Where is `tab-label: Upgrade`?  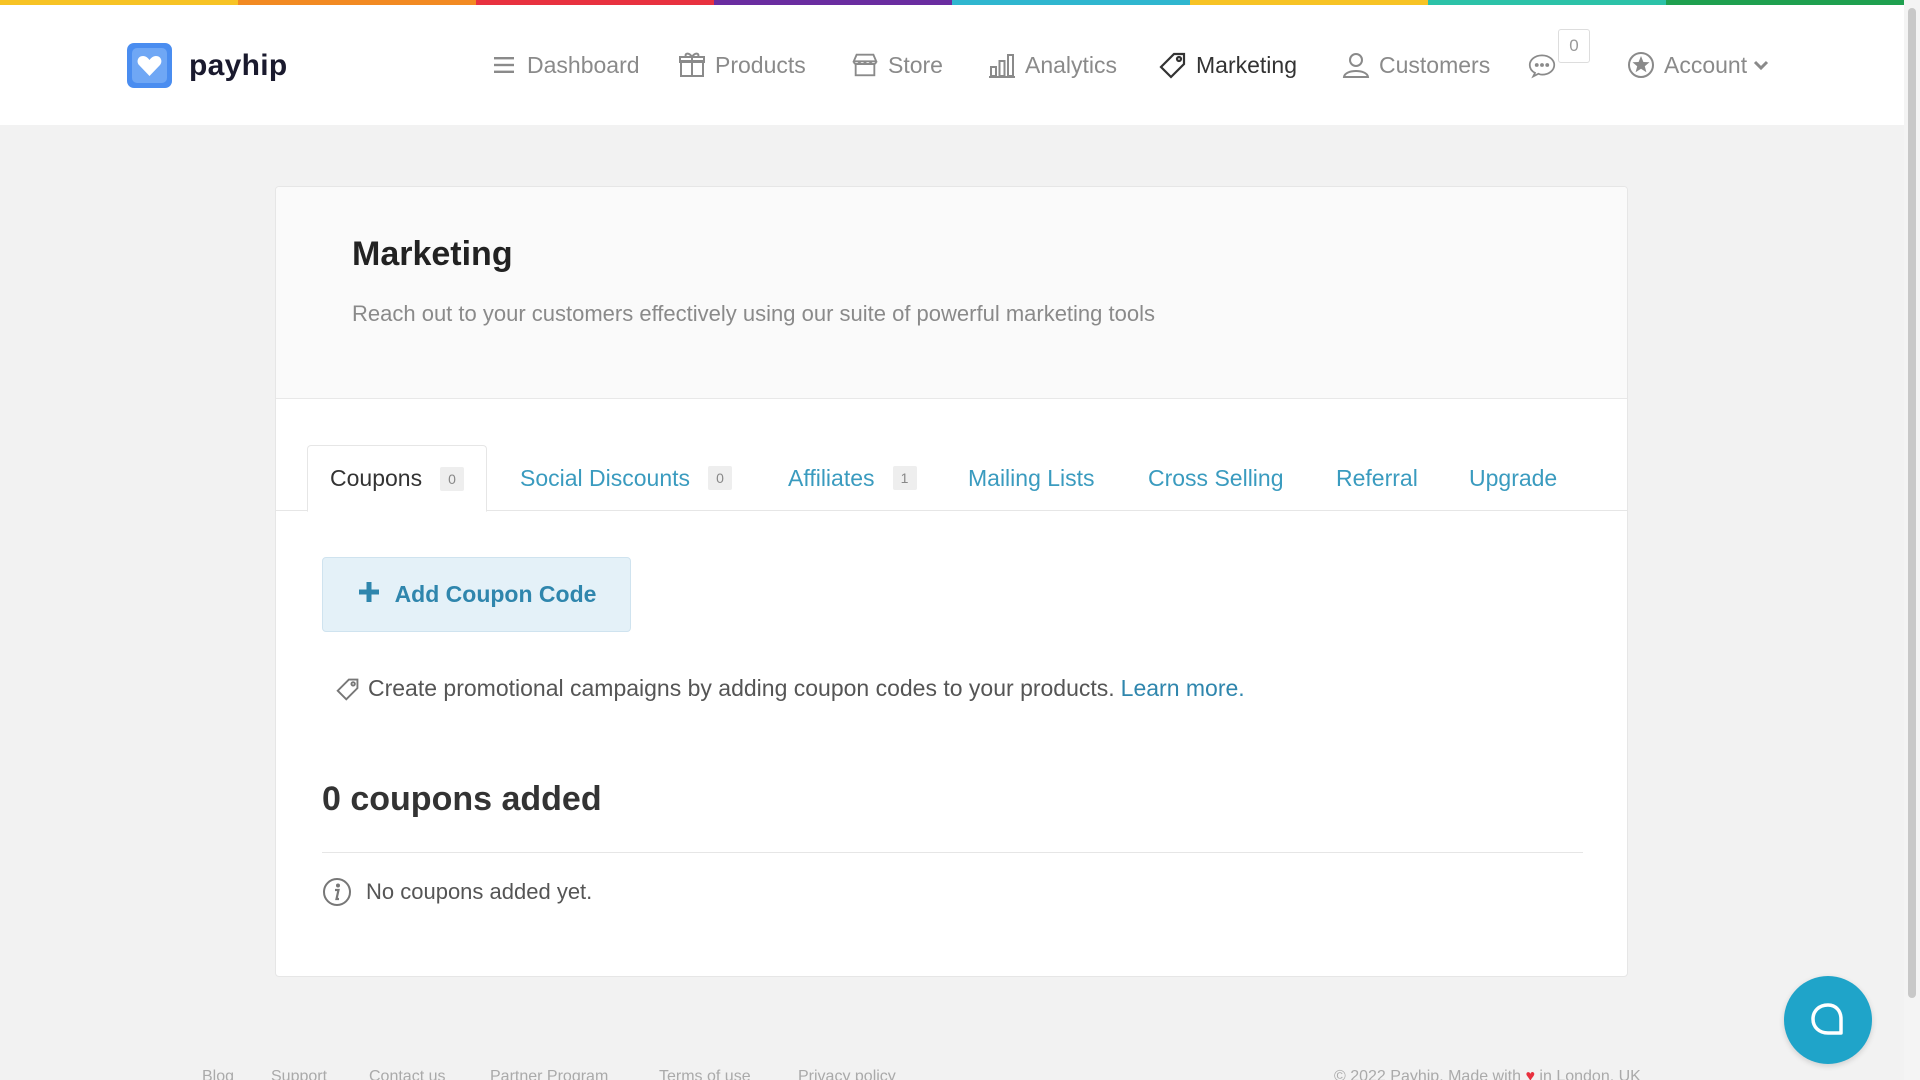 tab-label: Upgrade is located at coordinates (1513, 477).